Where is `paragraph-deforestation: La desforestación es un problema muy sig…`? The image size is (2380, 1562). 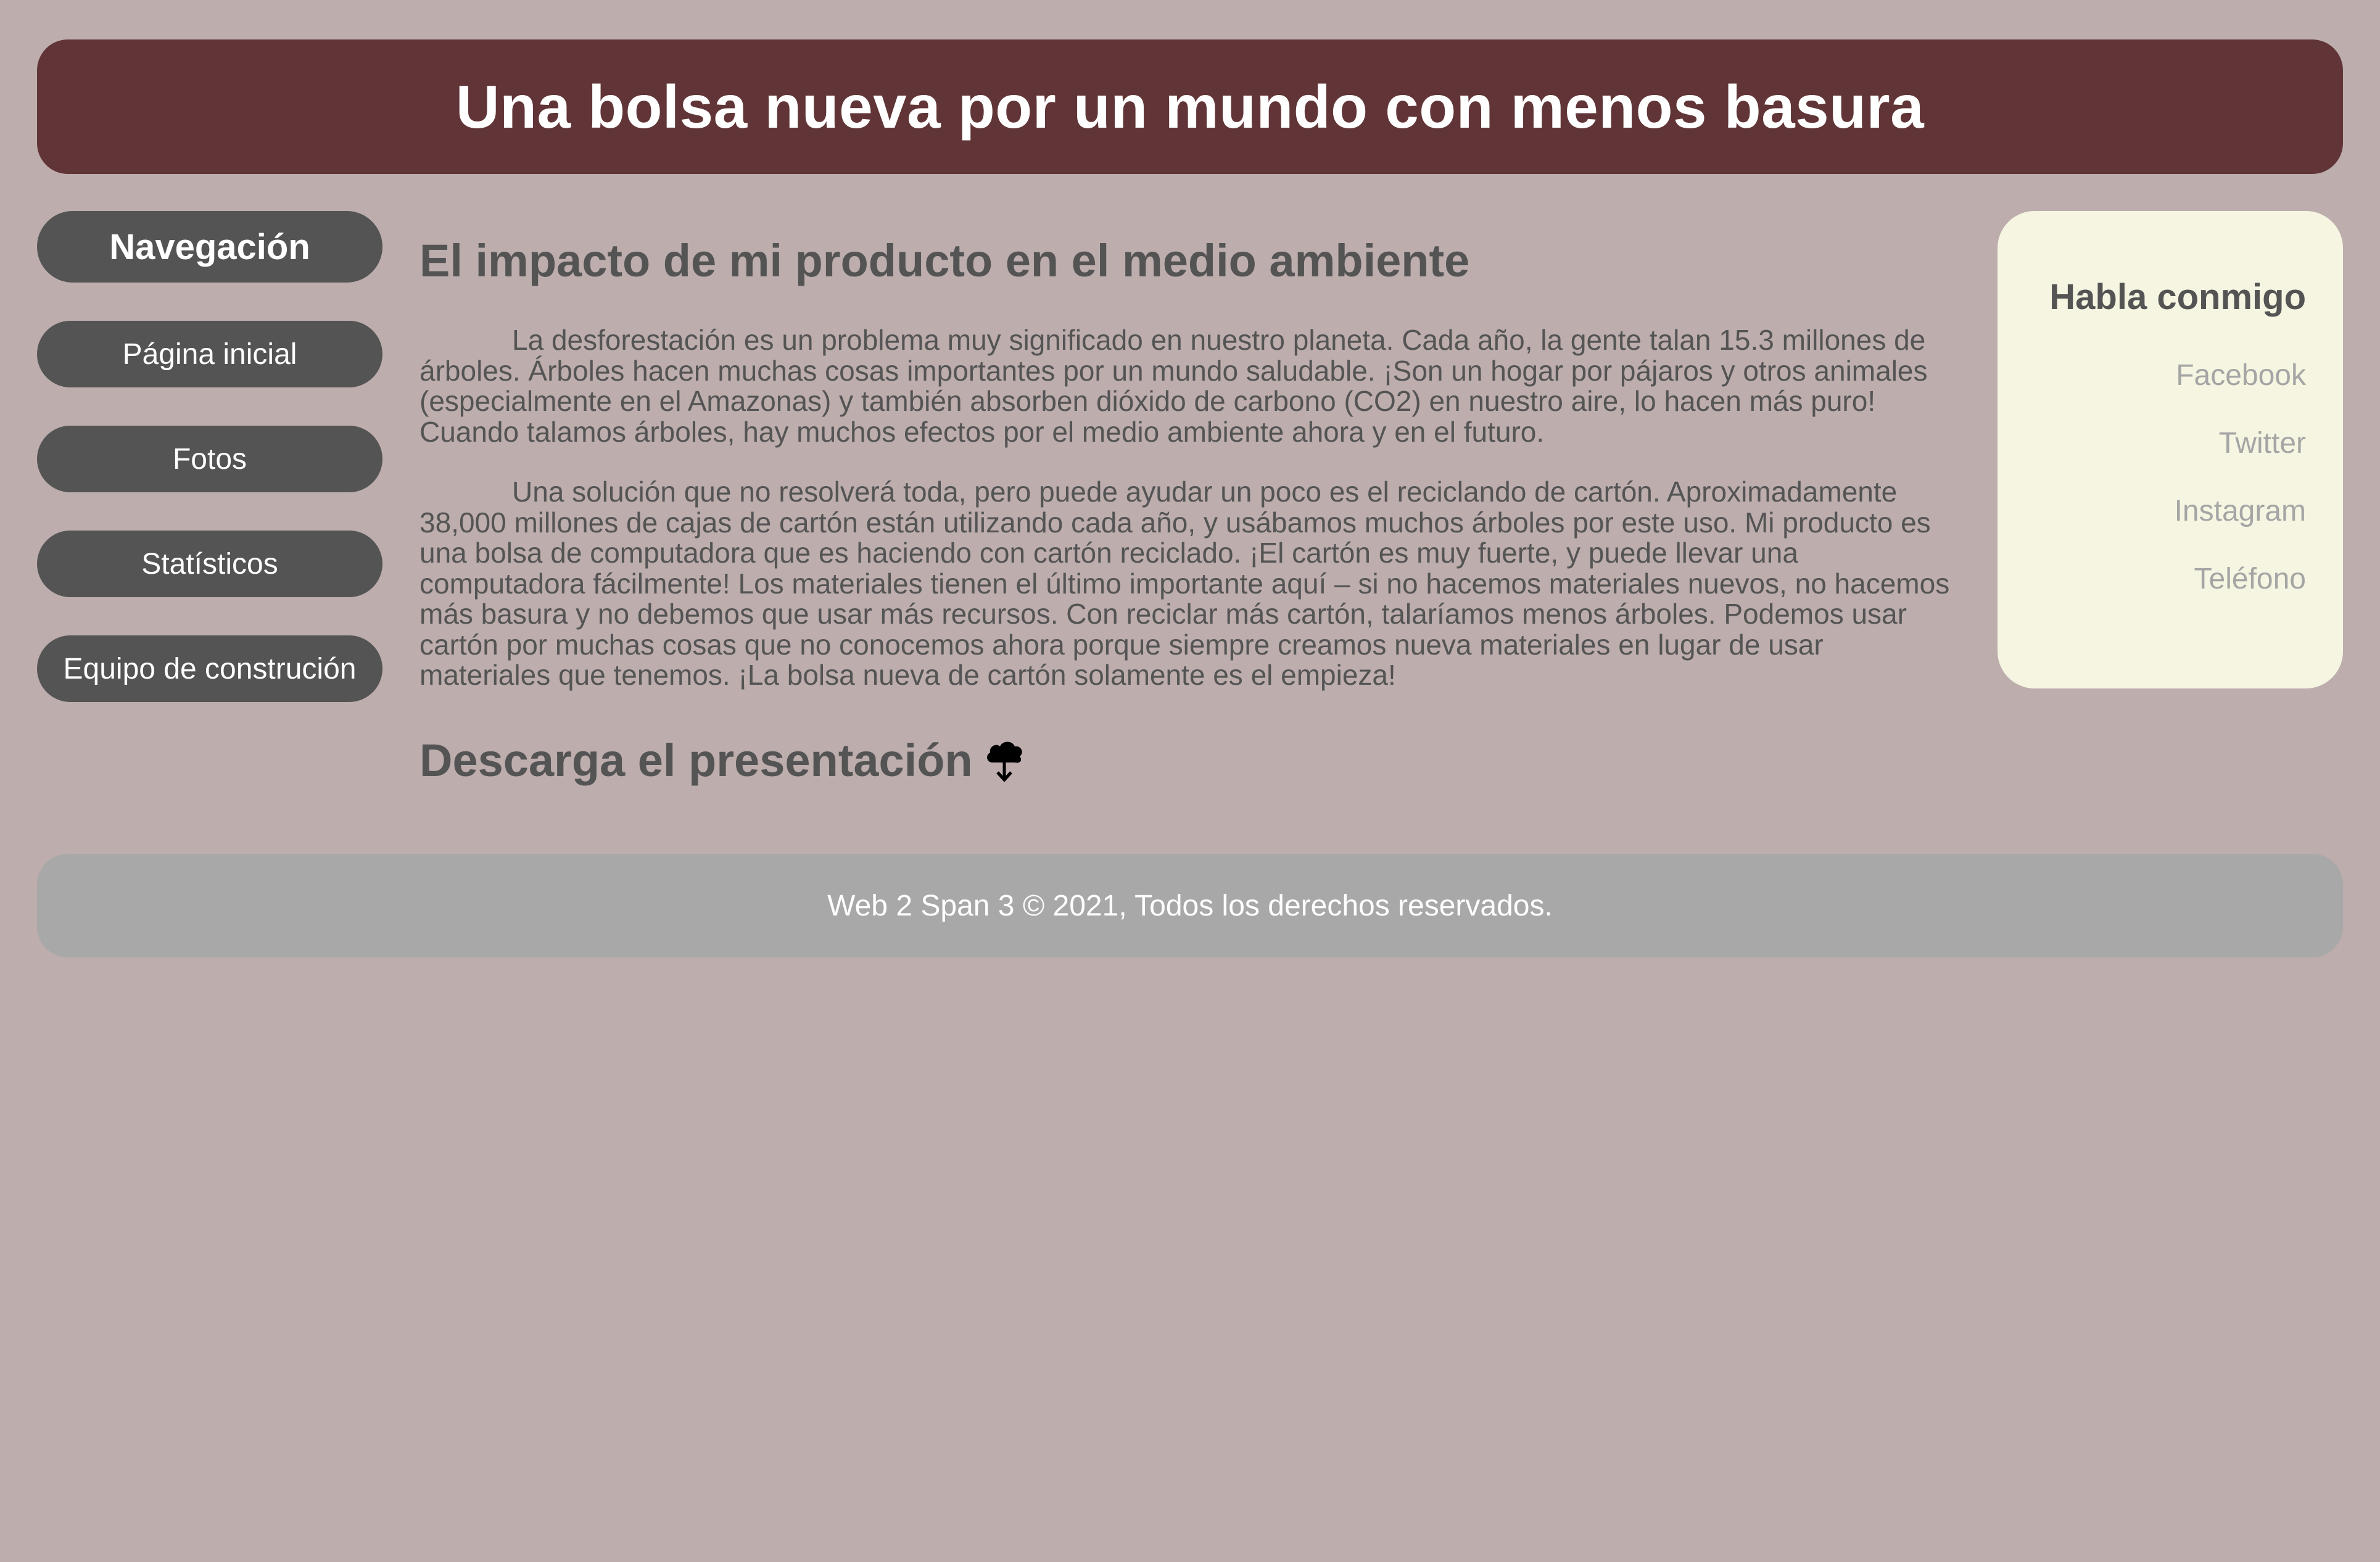 paragraph-deforestation: La desforestación es un problema muy sig… is located at coordinates (1173, 386).